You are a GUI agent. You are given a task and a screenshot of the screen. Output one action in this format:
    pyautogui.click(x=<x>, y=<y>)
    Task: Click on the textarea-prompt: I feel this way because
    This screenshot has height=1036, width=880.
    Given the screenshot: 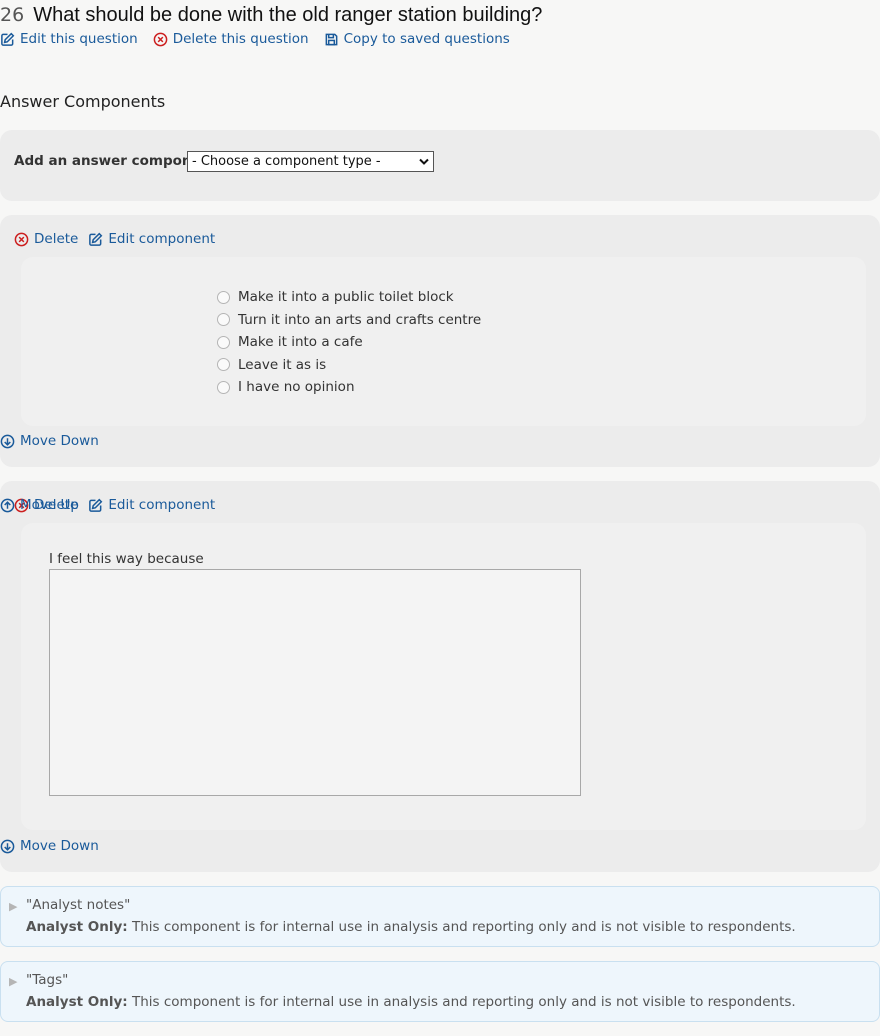 What is the action you would take?
    pyautogui.click(x=126, y=559)
    